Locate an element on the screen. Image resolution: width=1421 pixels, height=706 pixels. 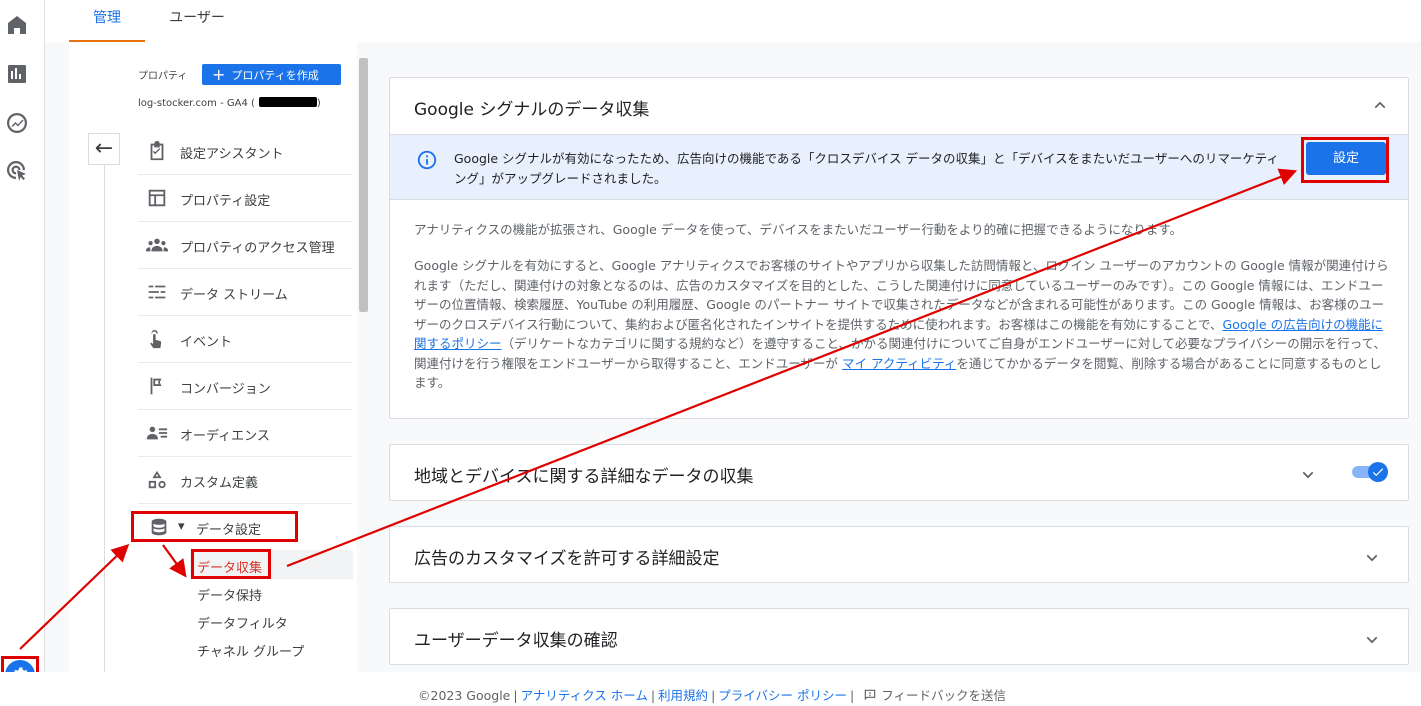
nav-label: オーディエンス is located at coordinates (225, 436).